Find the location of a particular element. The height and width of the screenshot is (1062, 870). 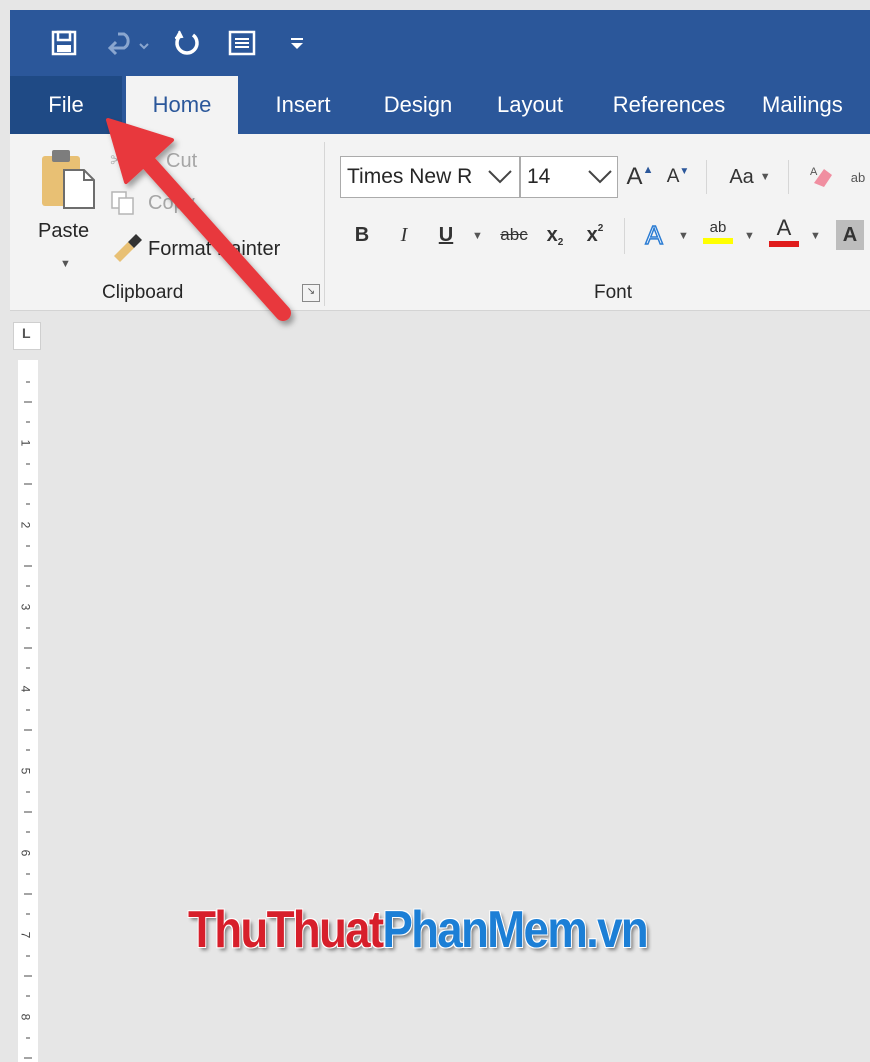

tab-home: Home is located at coordinates (182, 105).